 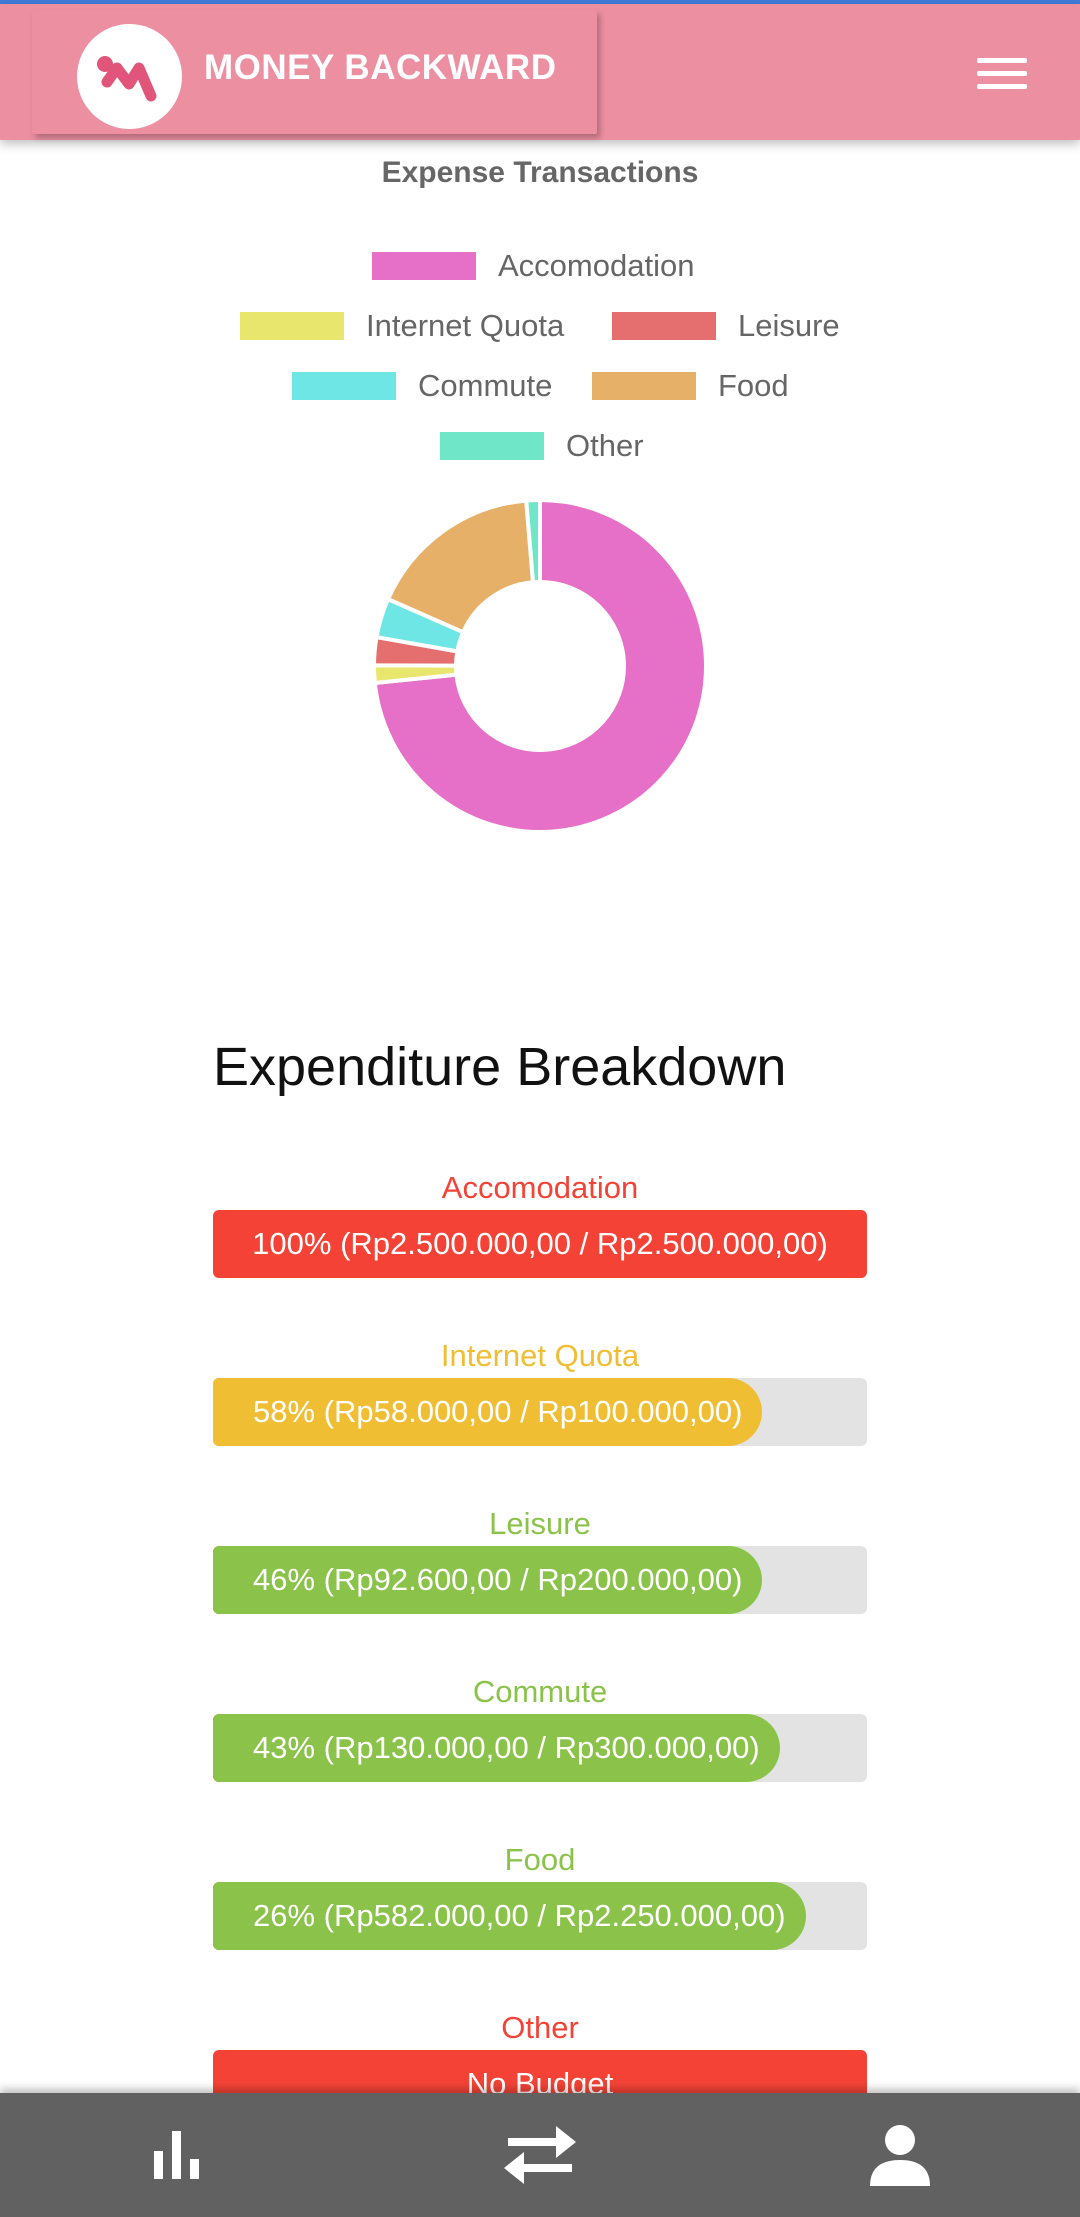 I want to click on budget-progress-bar: 58% (Rp58.000,00 / Rp100.000,00), so click(x=540, y=1412).